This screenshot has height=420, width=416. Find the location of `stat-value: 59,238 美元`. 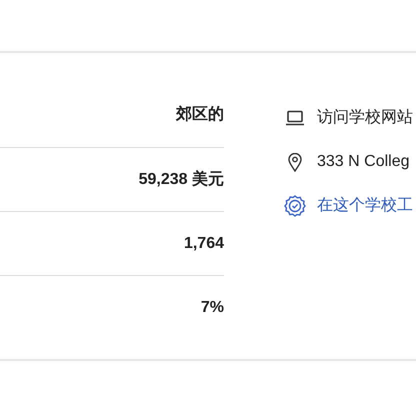

stat-value: 59,238 美元 is located at coordinates (181, 179).